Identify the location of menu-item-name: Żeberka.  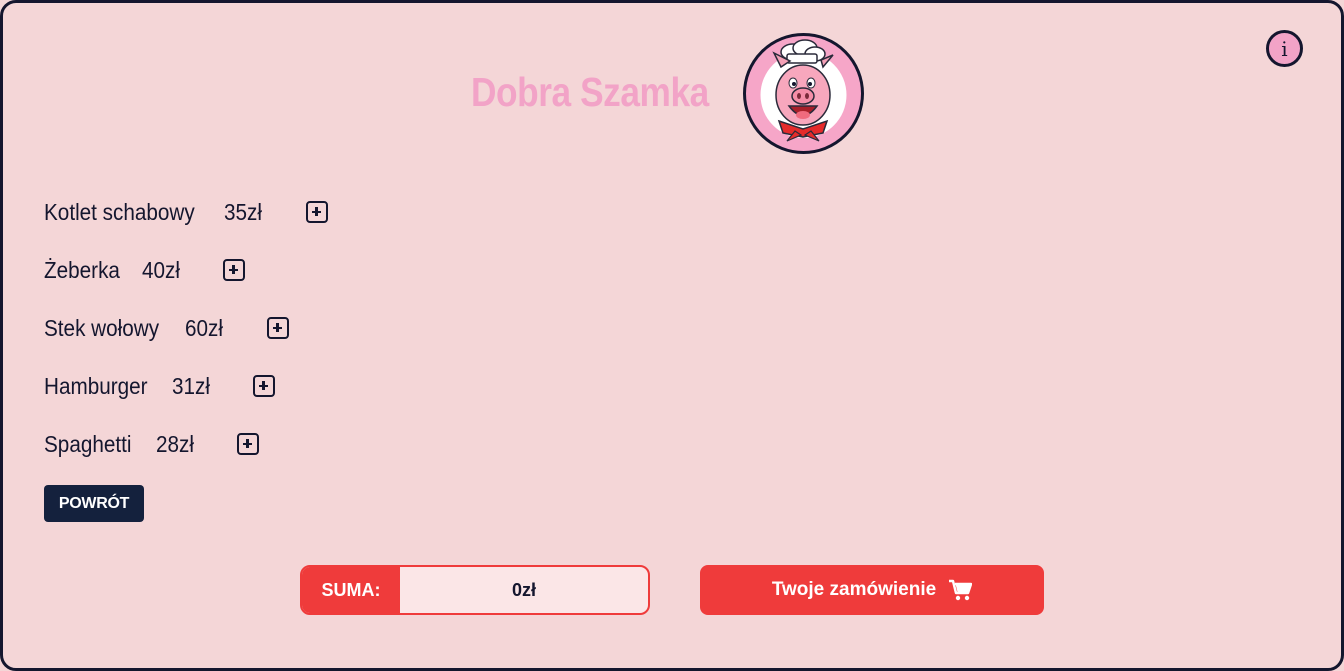
(82, 269).